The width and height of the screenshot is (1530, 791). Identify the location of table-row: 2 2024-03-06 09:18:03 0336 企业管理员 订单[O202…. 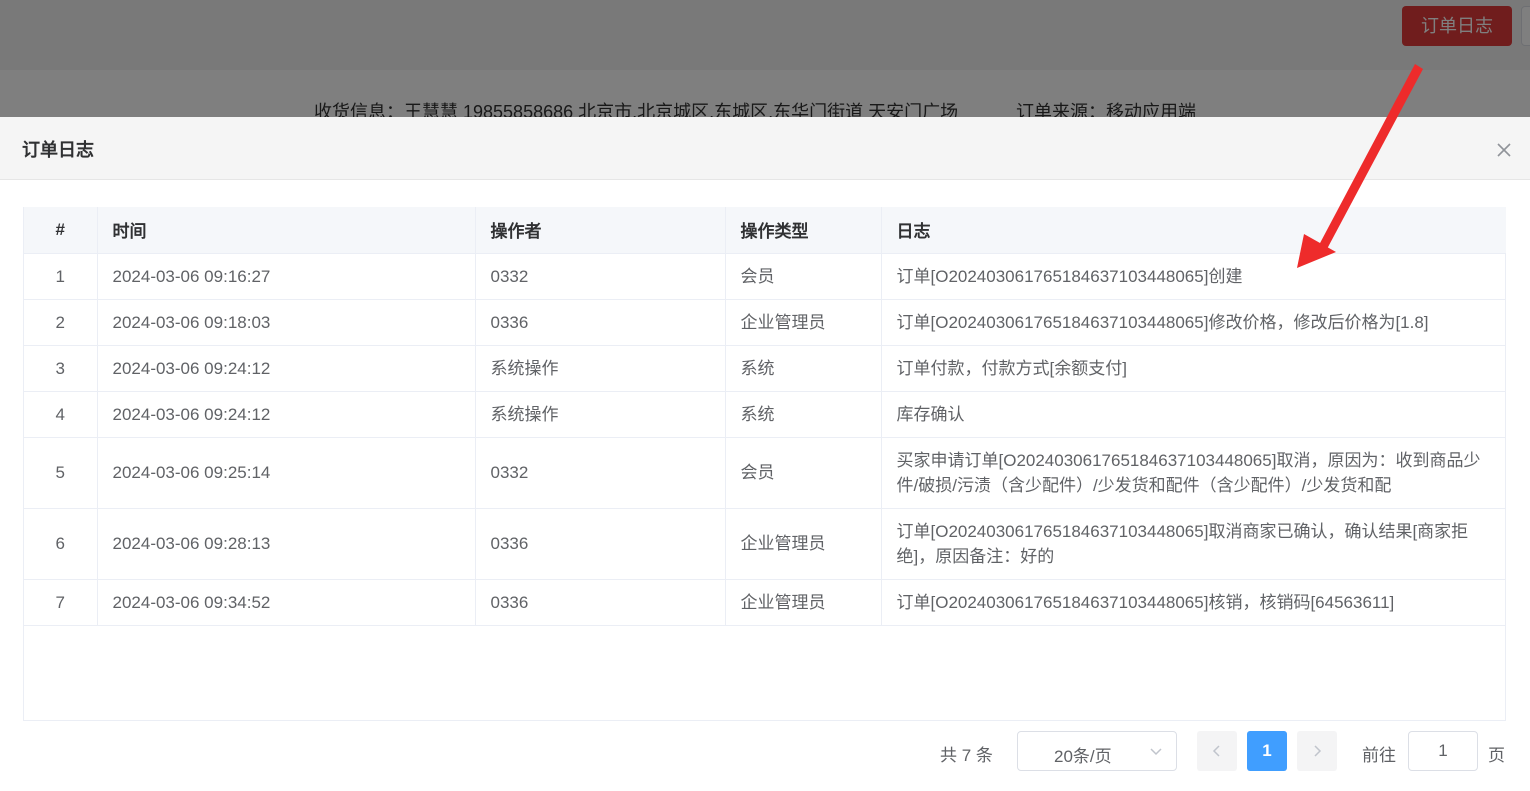
(765, 322).